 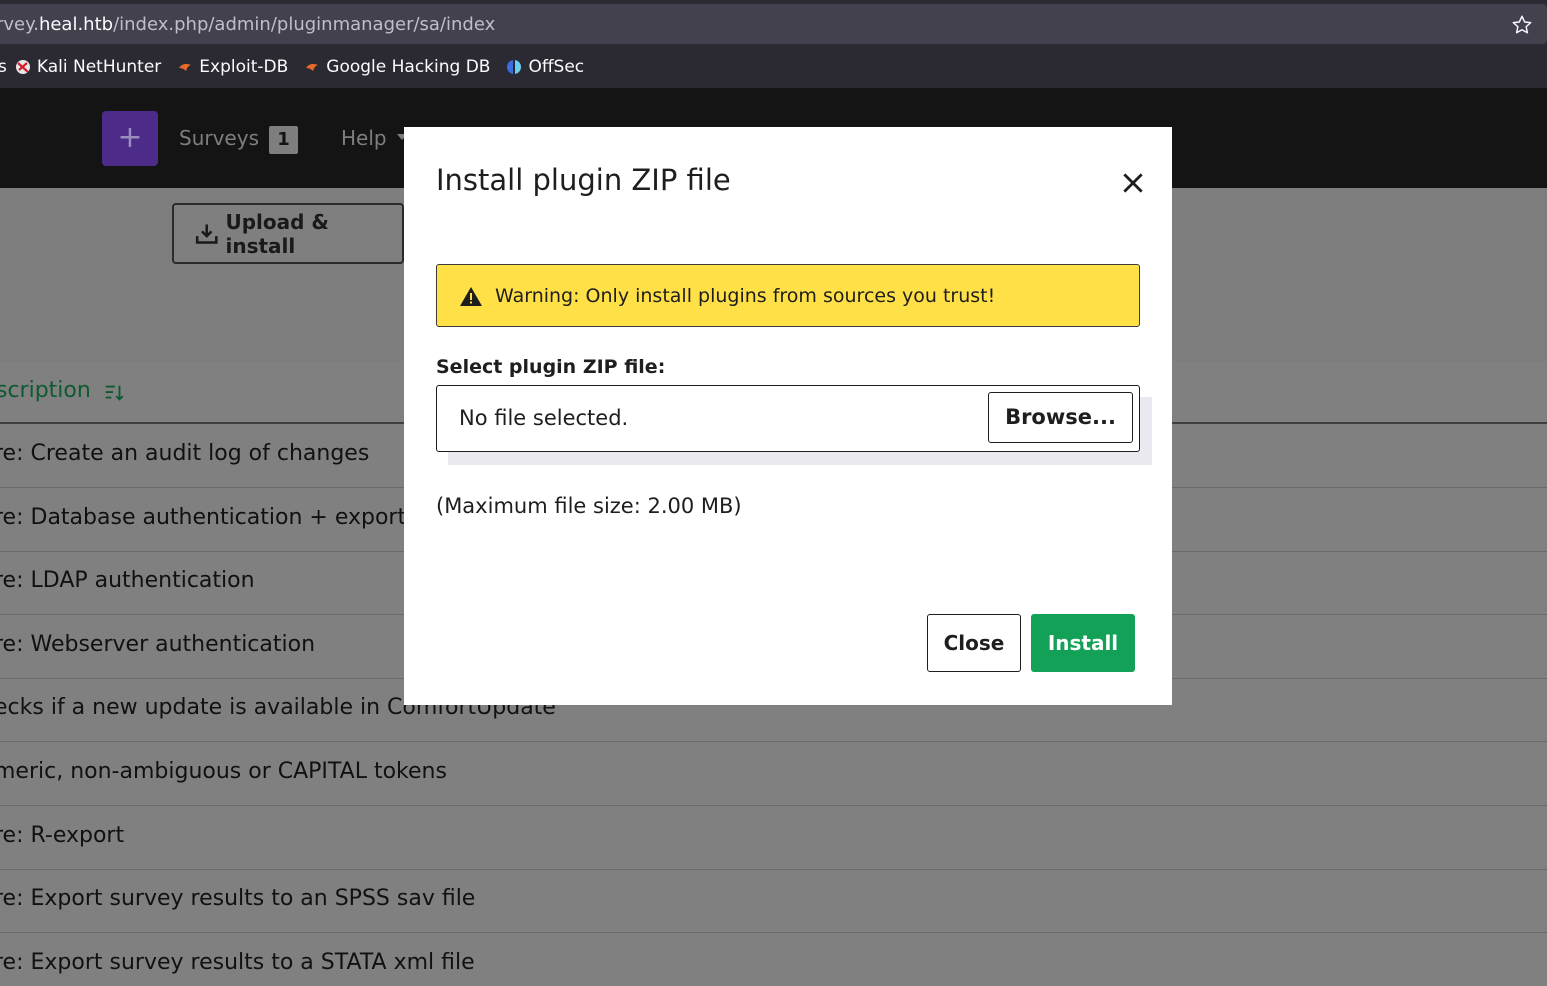 What do you see at coordinates (283, 140) in the screenshot?
I see `surveys-count-badge: 1` at bounding box center [283, 140].